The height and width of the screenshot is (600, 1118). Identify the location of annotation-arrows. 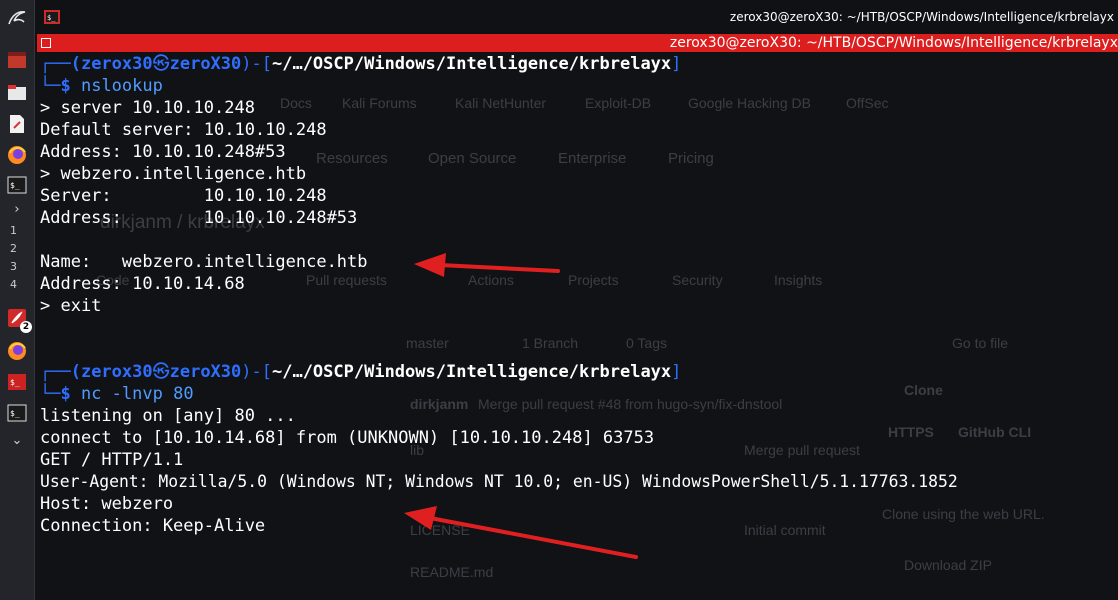
(521, 406).